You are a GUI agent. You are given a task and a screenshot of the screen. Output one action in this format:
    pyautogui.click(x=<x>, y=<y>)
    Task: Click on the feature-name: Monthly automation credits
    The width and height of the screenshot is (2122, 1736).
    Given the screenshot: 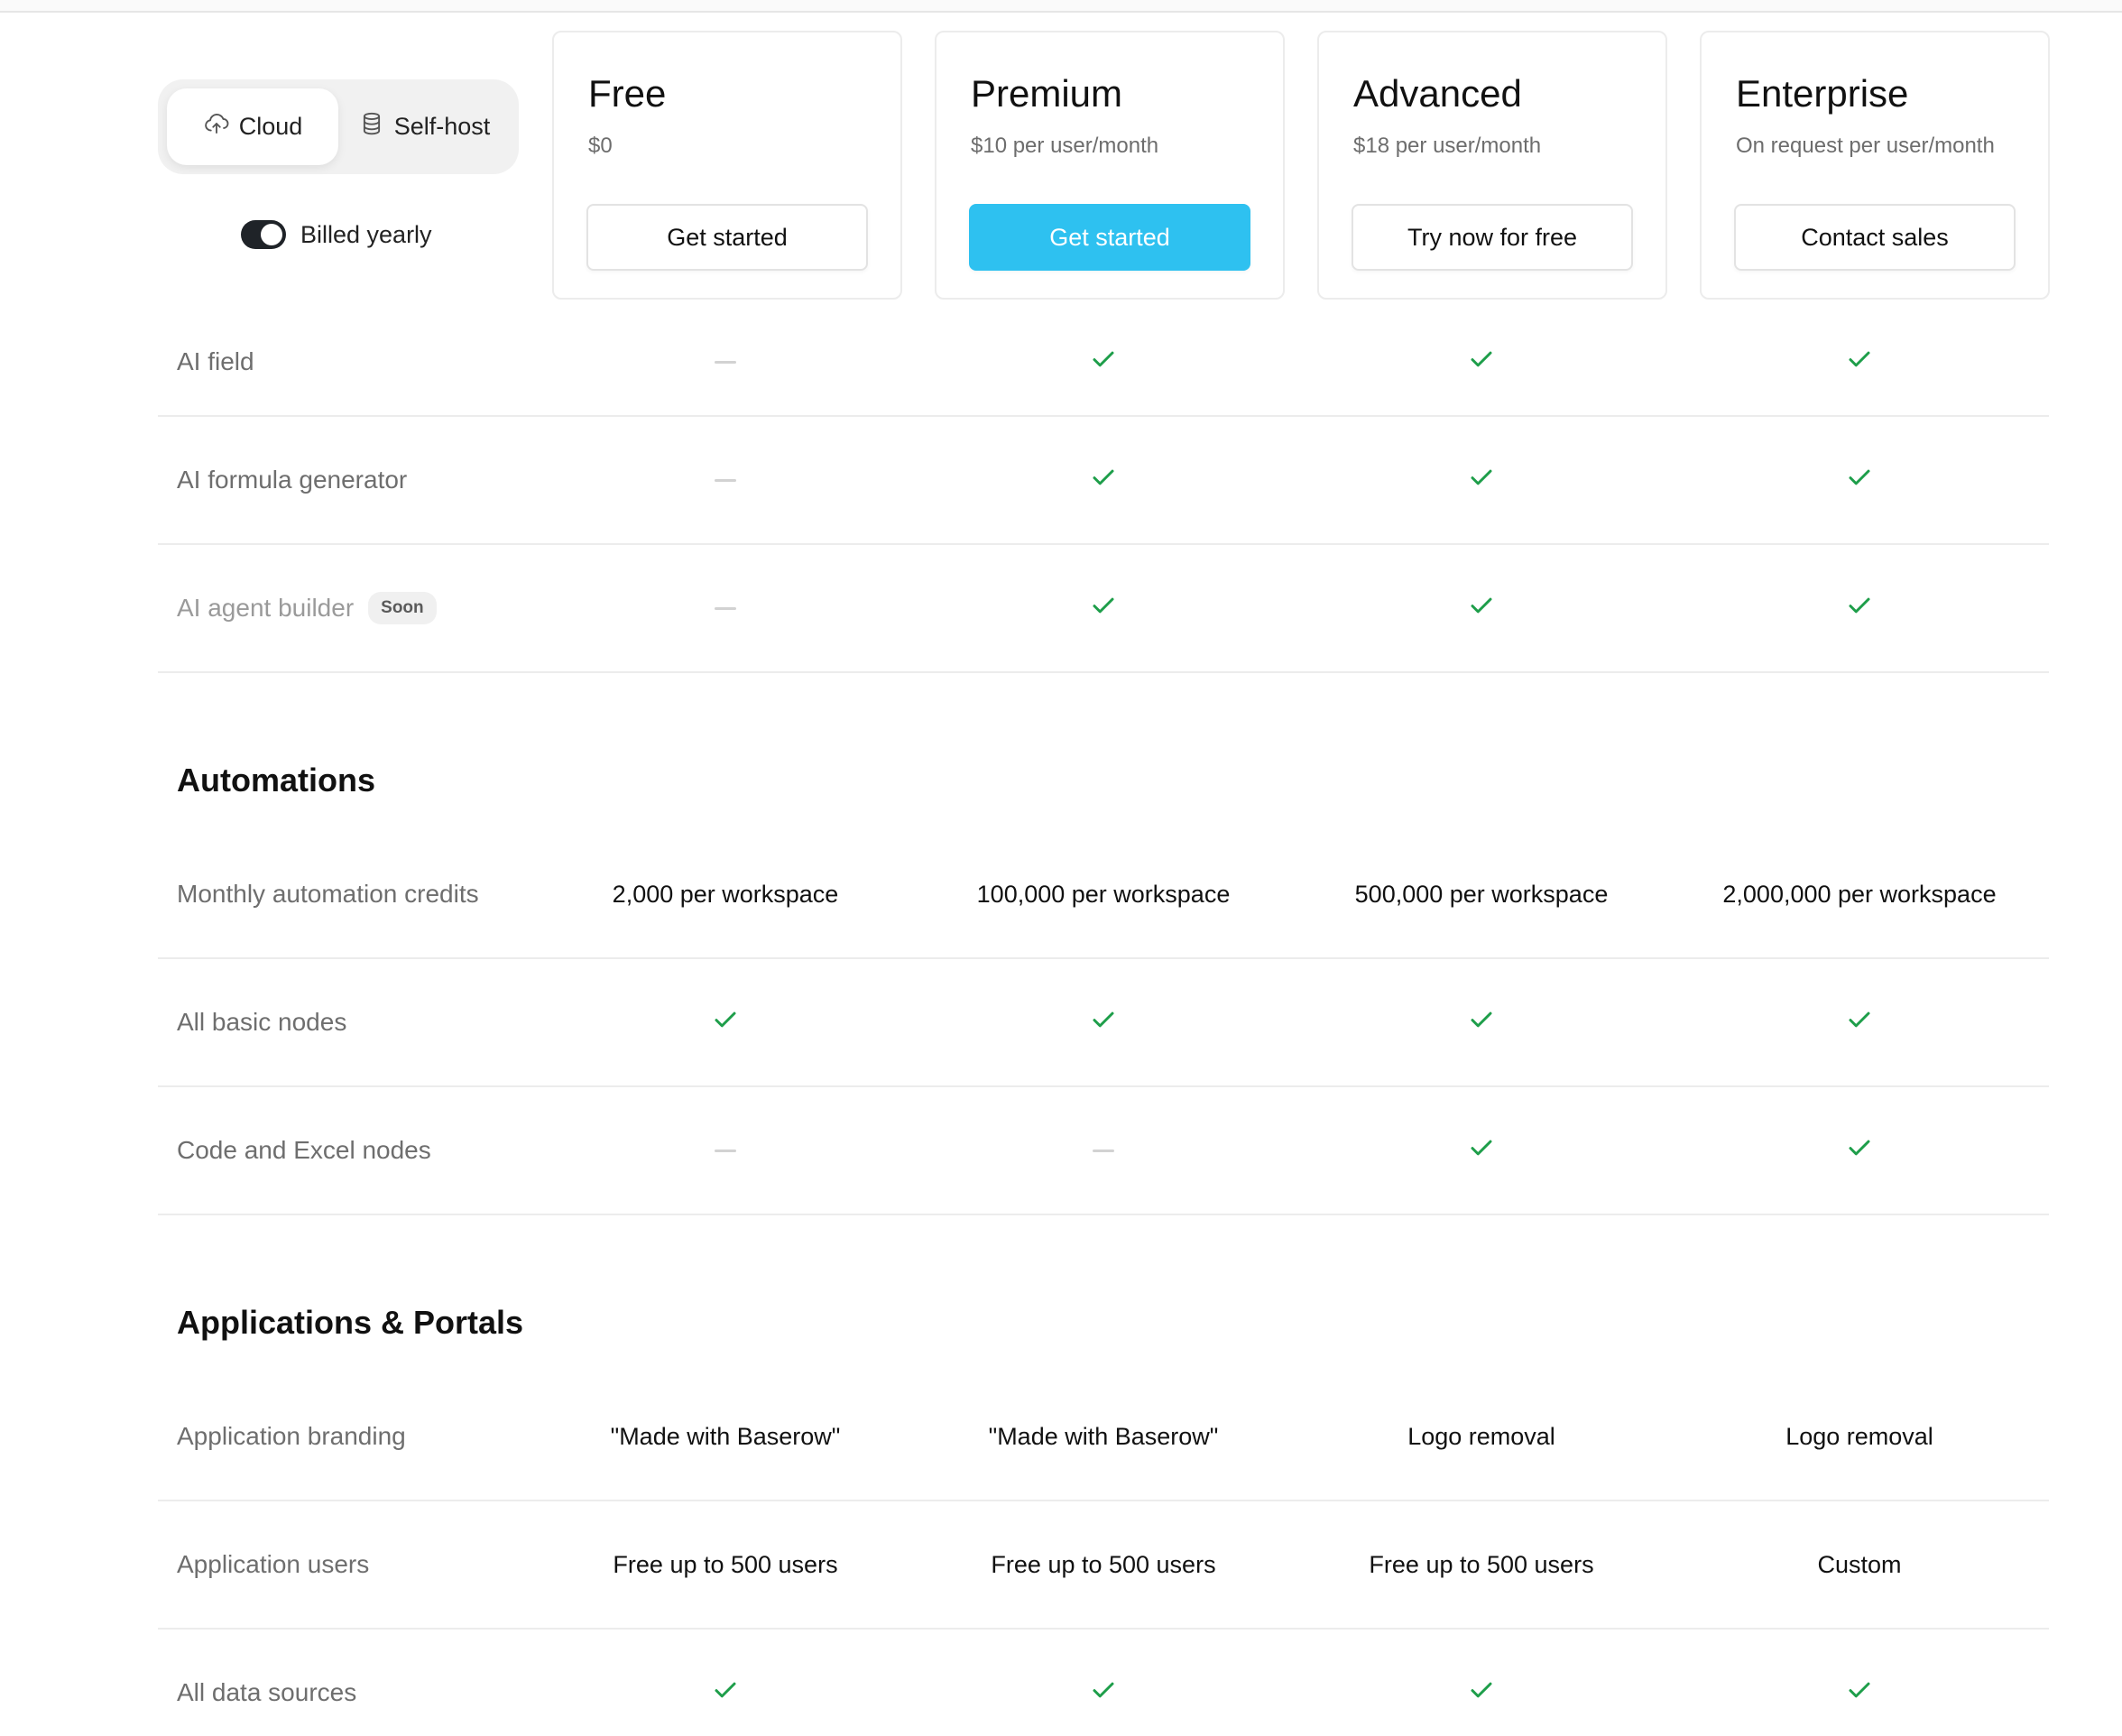 What is the action you would take?
    pyautogui.click(x=328, y=894)
    